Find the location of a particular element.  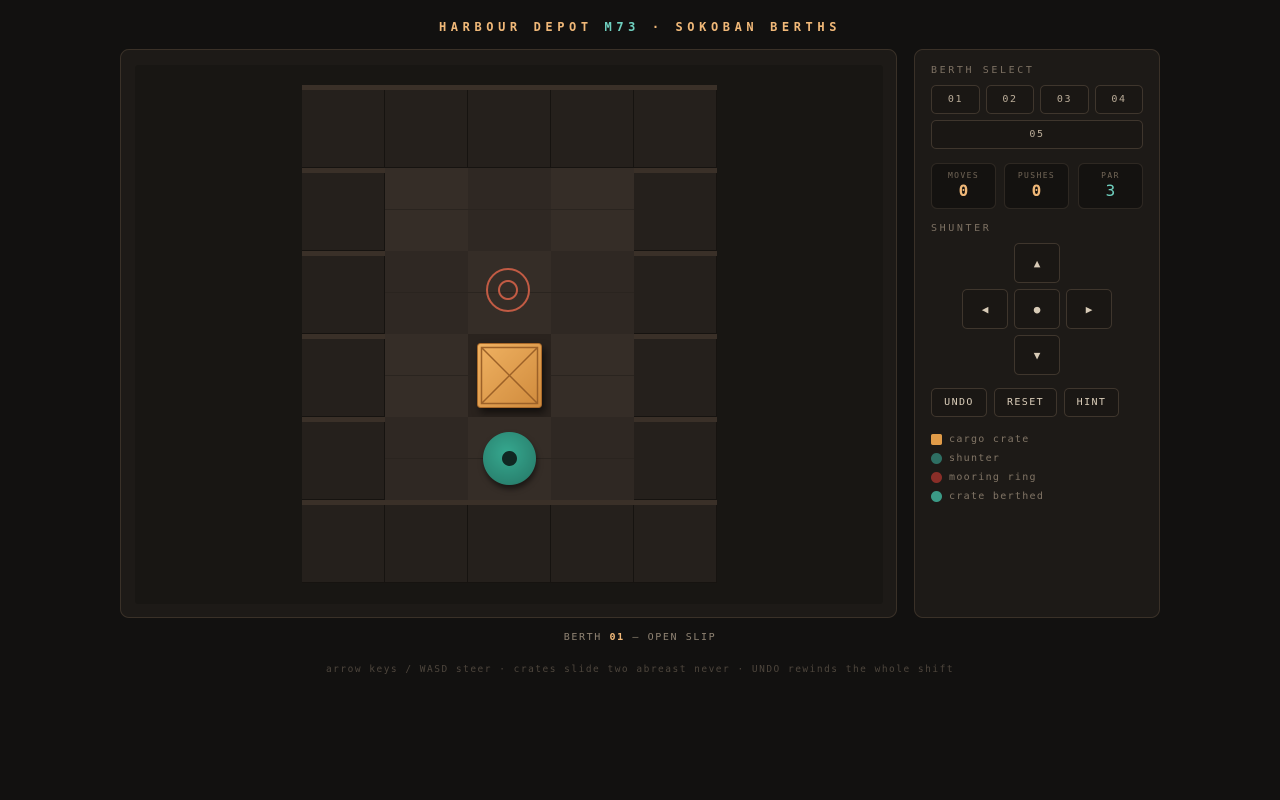

moves-counter: MOVES 0 is located at coordinates (963, 186).